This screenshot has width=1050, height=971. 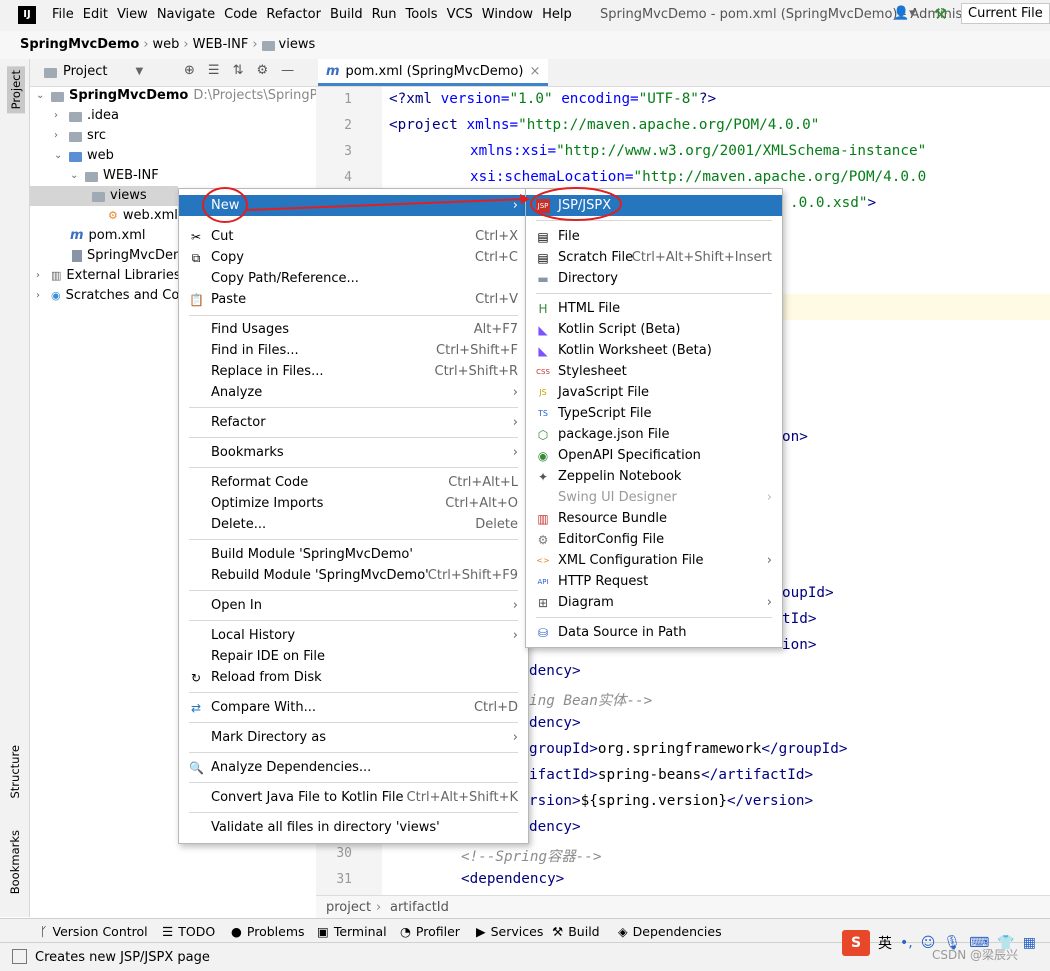 What do you see at coordinates (225, 205) in the screenshot?
I see `annotation-circle-new` at bounding box center [225, 205].